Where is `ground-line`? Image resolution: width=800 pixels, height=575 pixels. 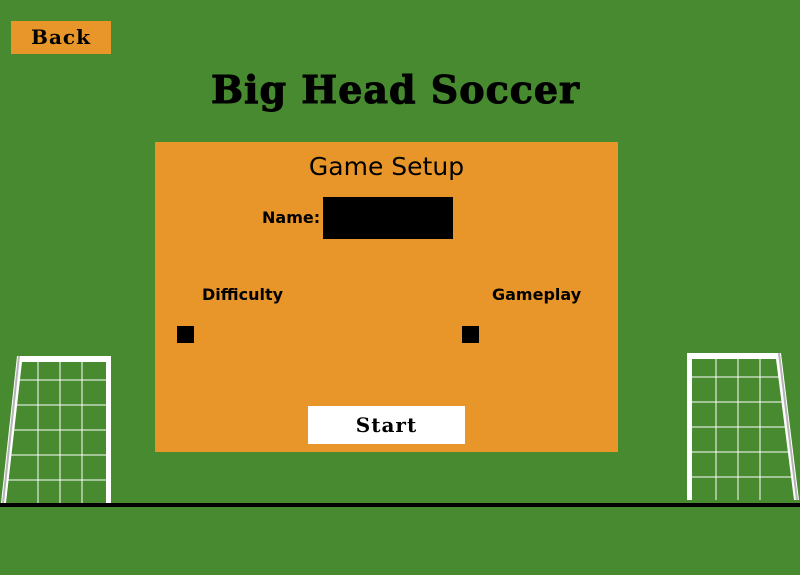 ground-line is located at coordinates (400, 505).